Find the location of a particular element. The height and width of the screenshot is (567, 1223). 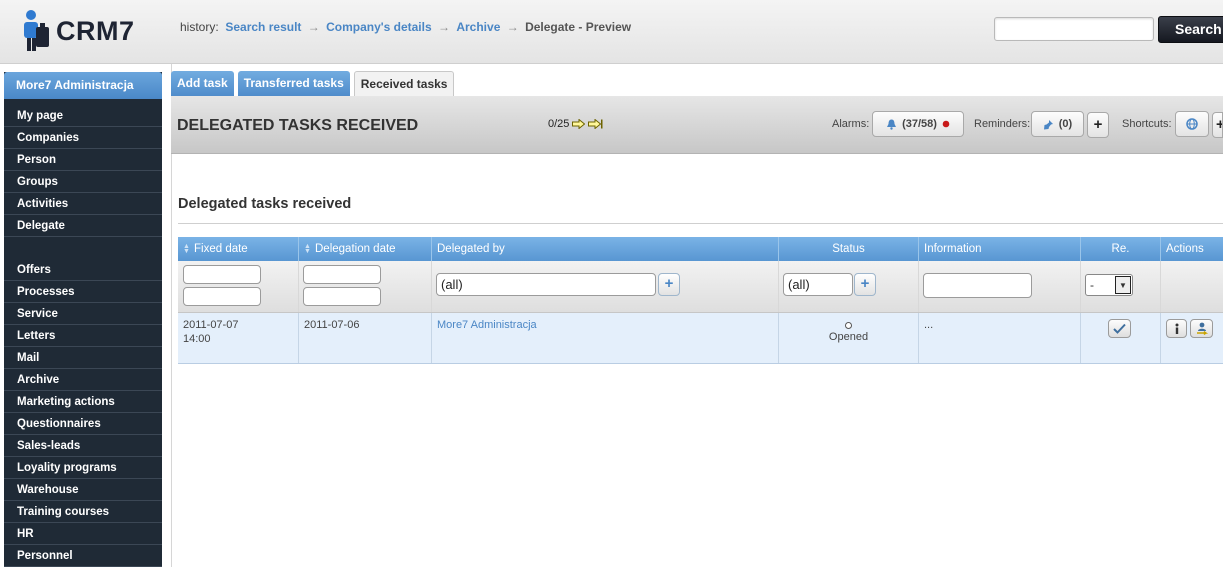

filter-cell-delegation-date is located at coordinates (365, 286).